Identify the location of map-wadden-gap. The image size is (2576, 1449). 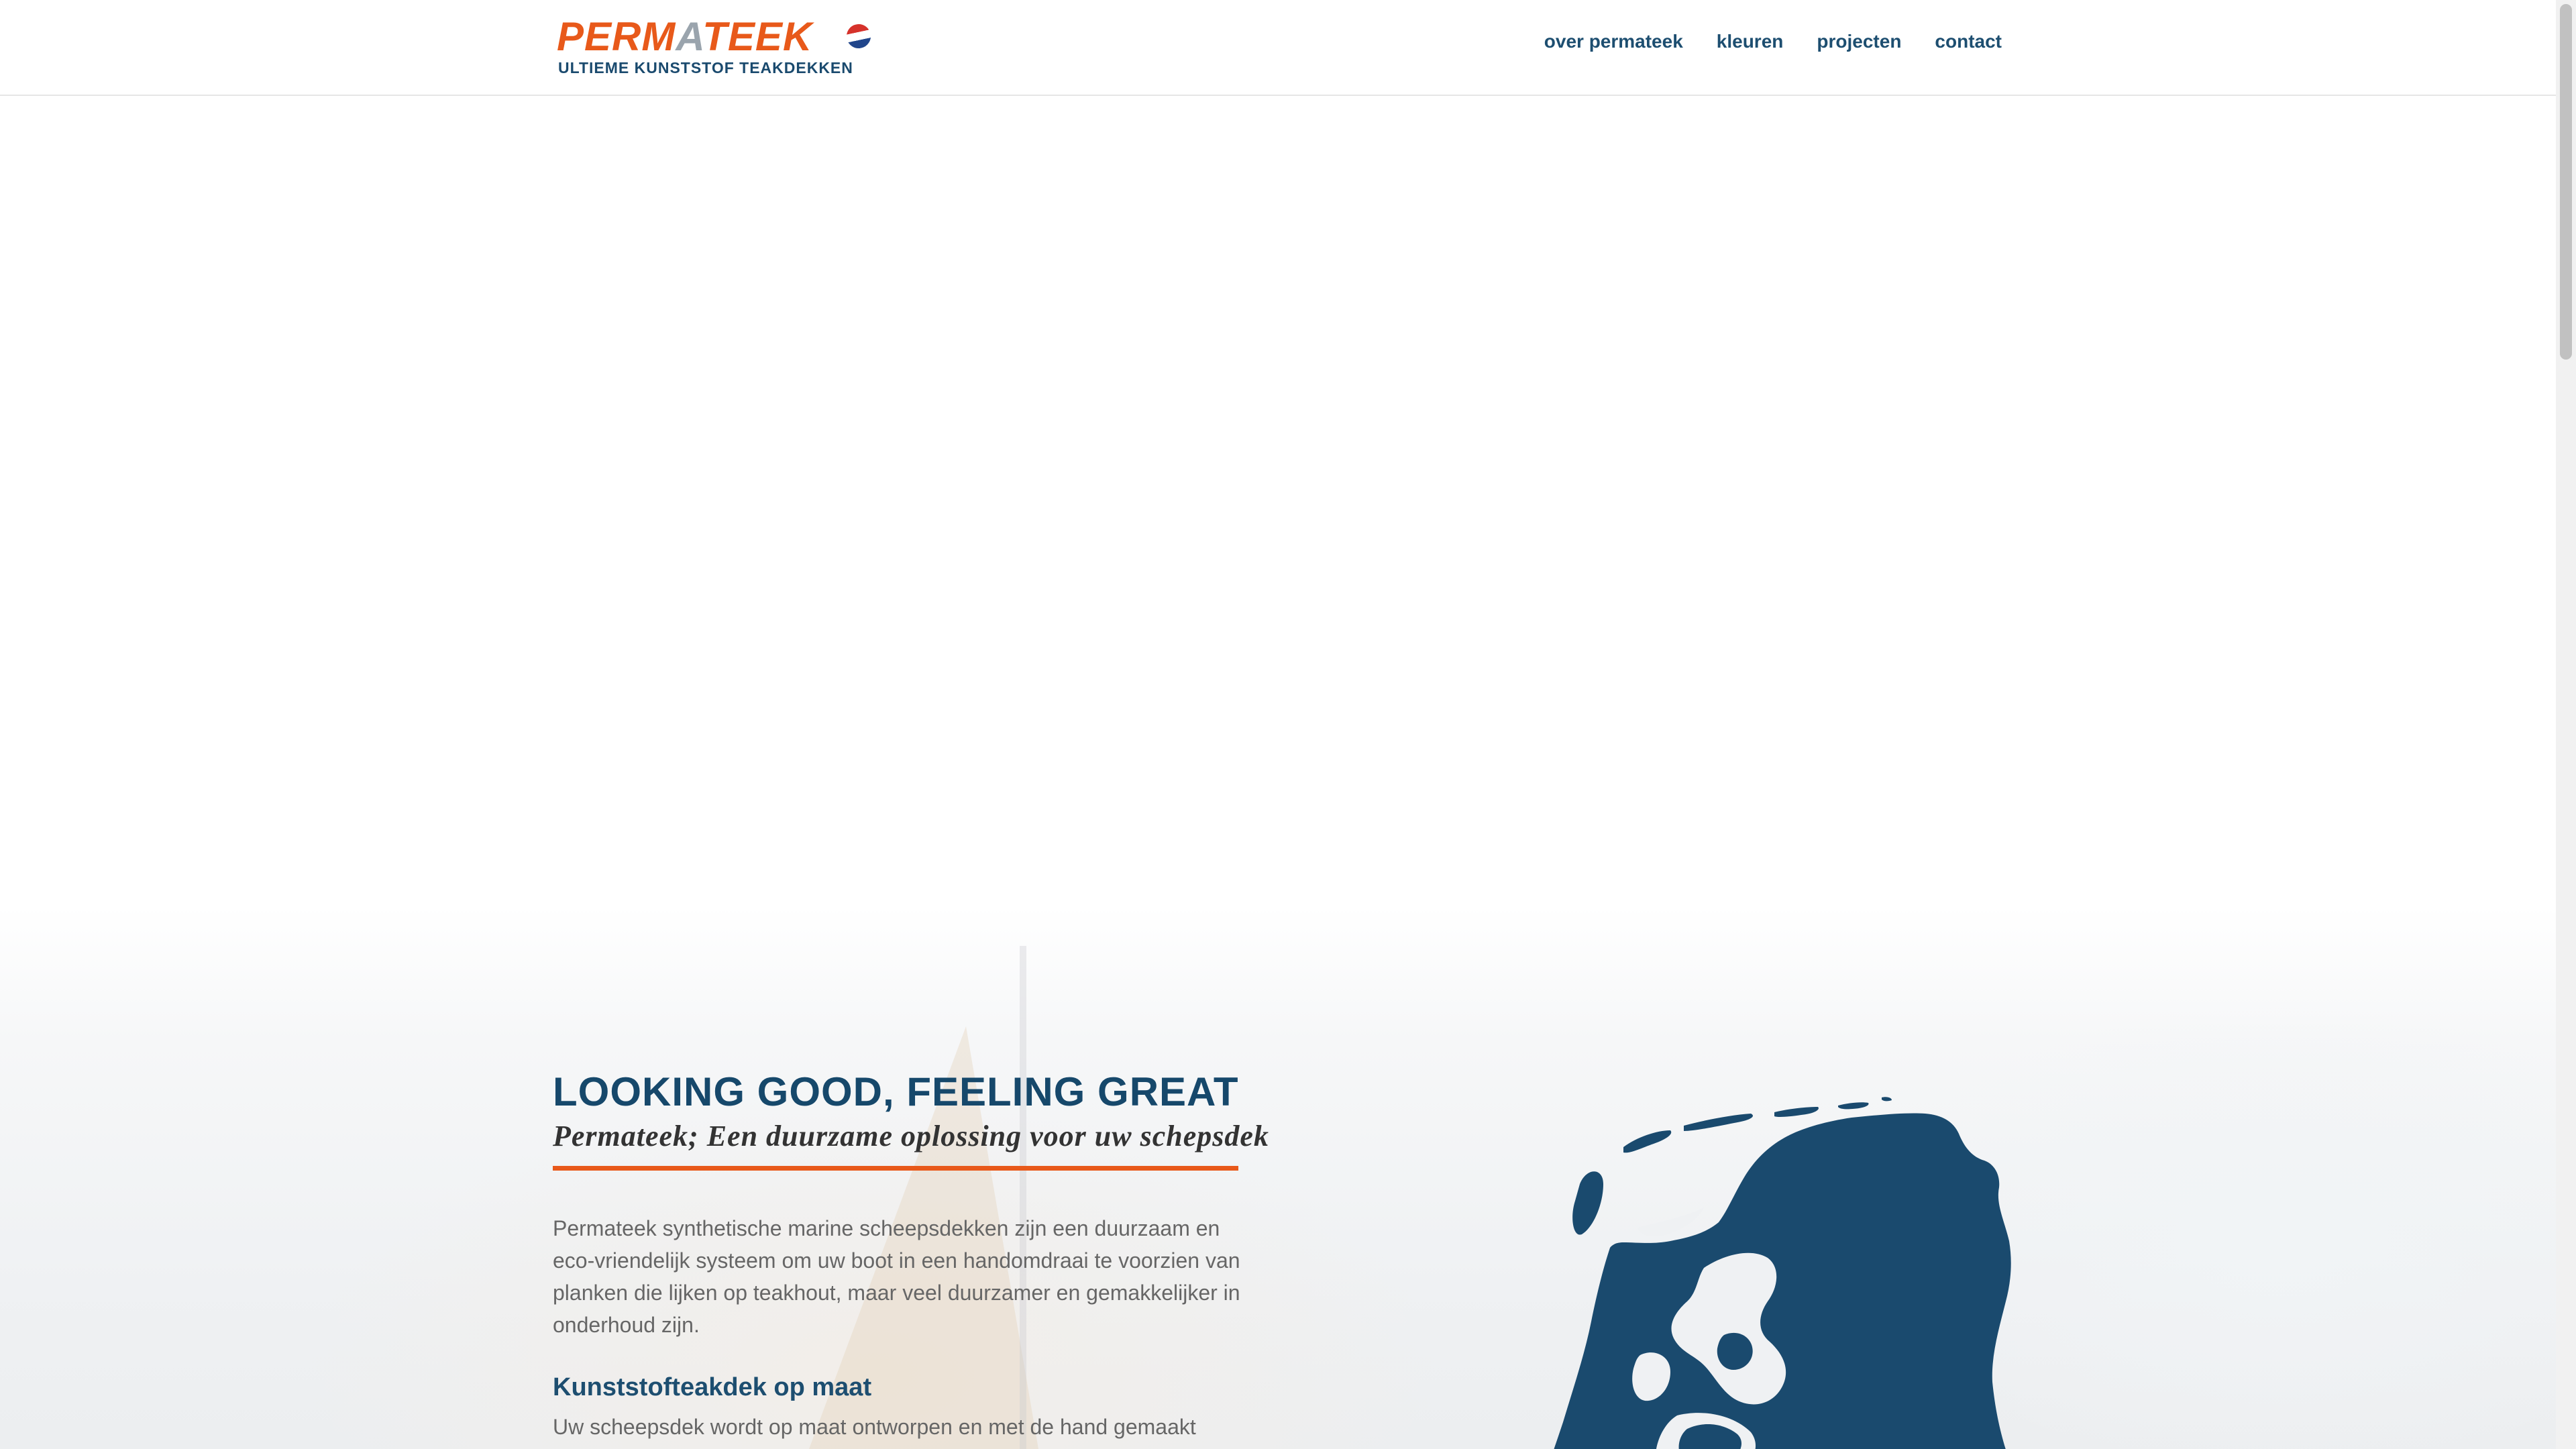
(1670, 1222).